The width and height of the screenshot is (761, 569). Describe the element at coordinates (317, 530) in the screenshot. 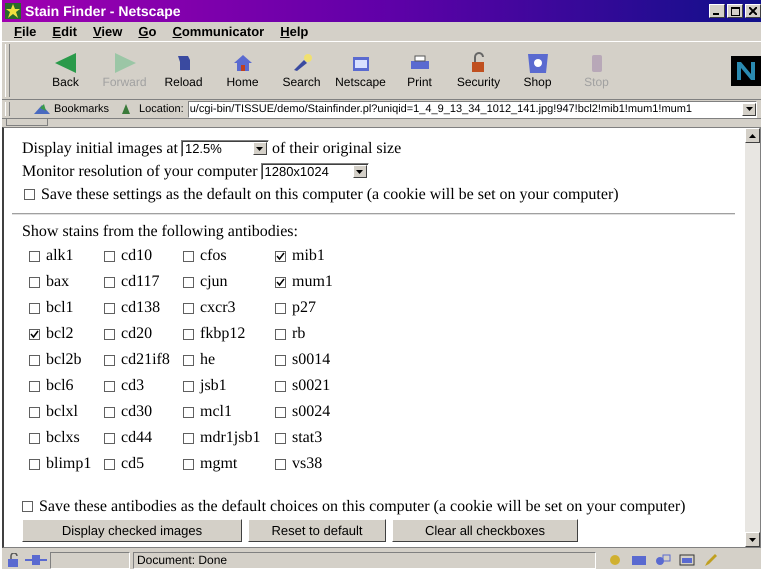

I see `form-button: Reset to default` at that location.